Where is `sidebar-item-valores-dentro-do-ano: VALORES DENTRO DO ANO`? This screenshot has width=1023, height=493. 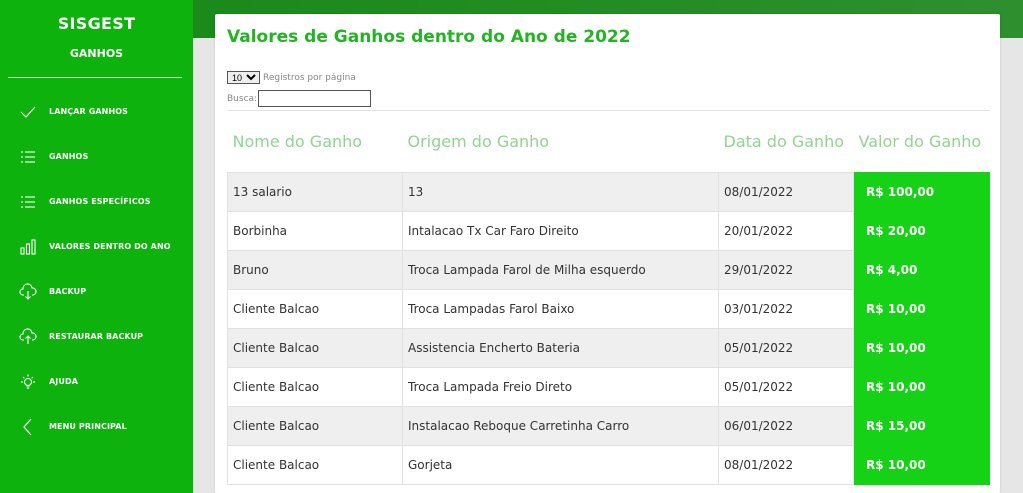
sidebar-item-valores-dentro-do-ano: VALORES DENTRO DO ANO is located at coordinates (96, 246).